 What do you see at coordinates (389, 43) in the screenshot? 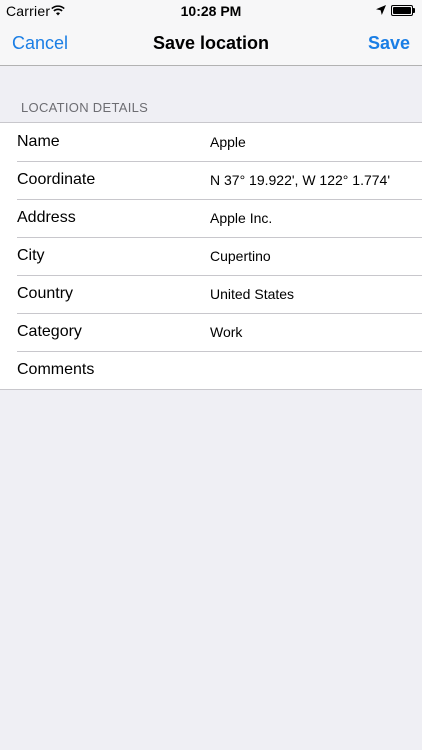
I see `save-button: Save` at bounding box center [389, 43].